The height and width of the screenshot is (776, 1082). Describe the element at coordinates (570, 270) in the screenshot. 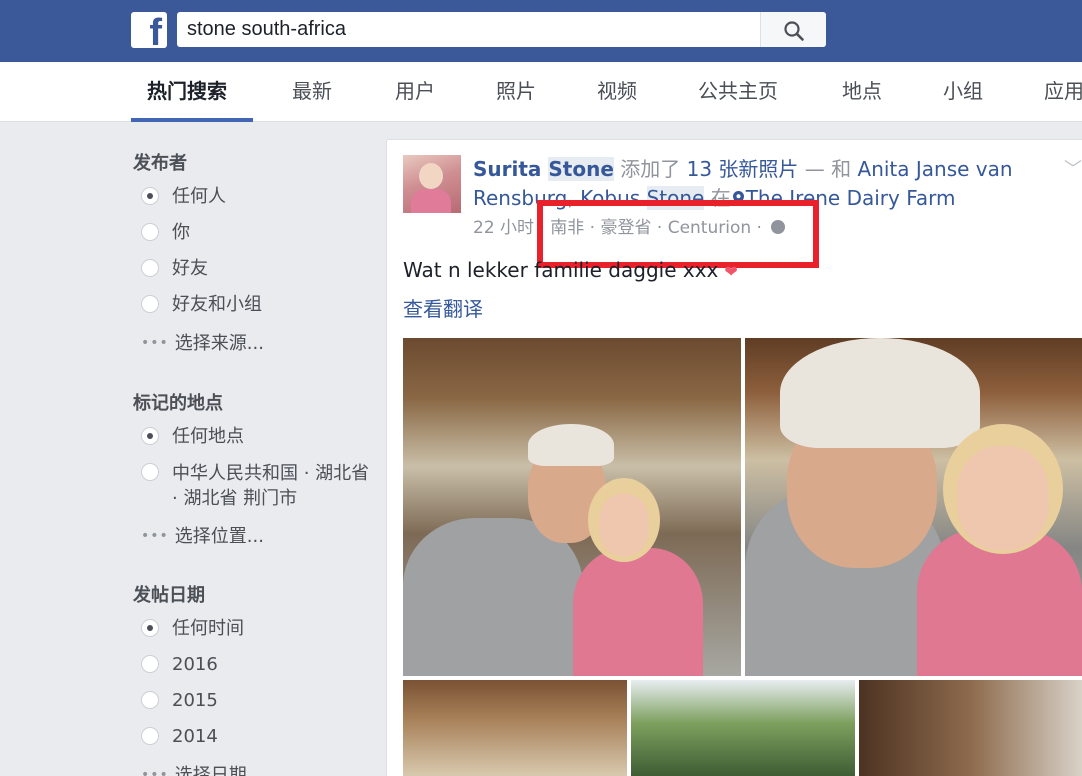

I see `post-text: Wat n lekker familie daggie xxx ❤` at that location.